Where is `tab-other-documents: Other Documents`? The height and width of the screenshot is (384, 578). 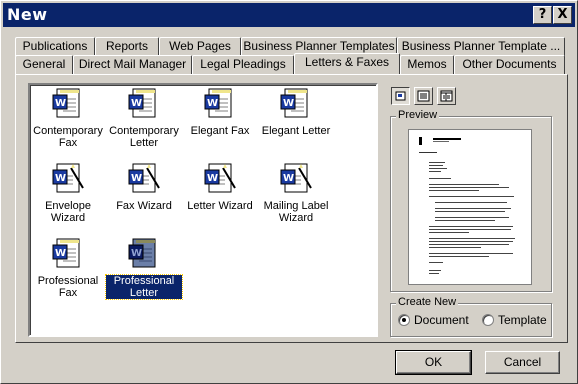
tab-other-documents: Other Documents is located at coordinates (509, 64).